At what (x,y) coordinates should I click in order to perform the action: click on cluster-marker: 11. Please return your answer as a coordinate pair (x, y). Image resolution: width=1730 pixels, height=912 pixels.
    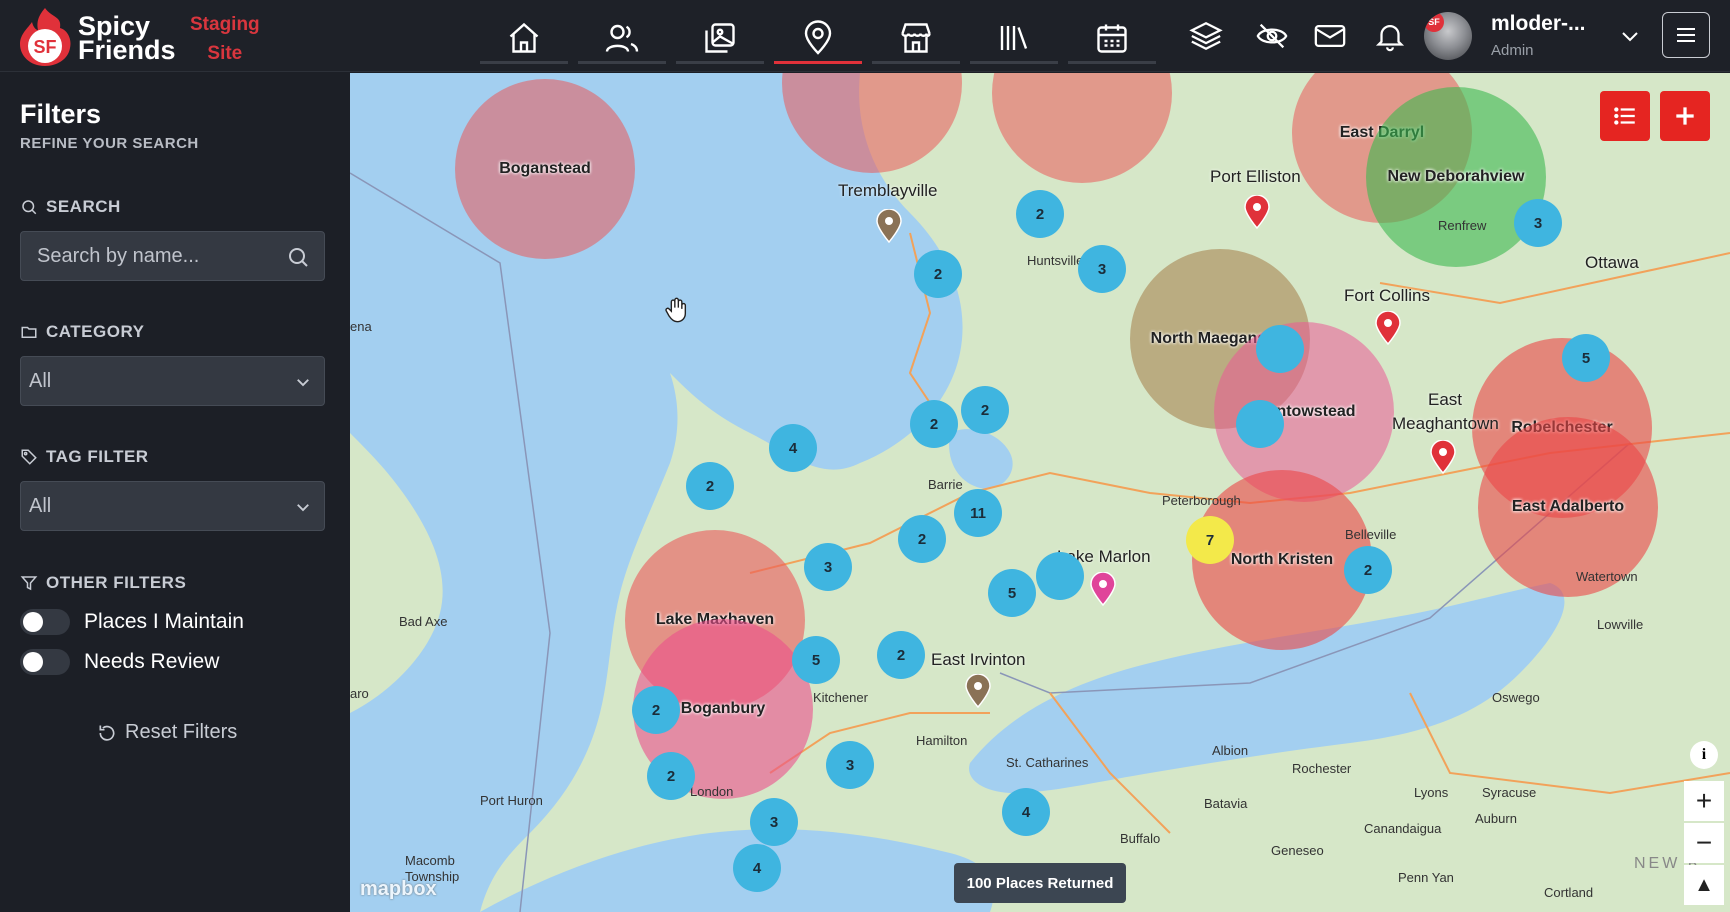
    Looking at the image, I should click on (978, 513).